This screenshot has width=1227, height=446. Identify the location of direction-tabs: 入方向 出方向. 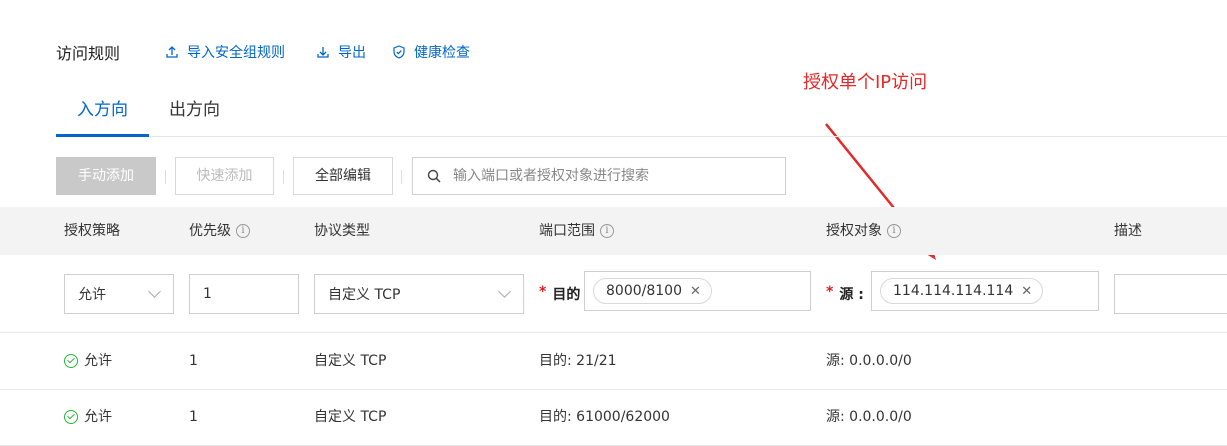
(641, 114).